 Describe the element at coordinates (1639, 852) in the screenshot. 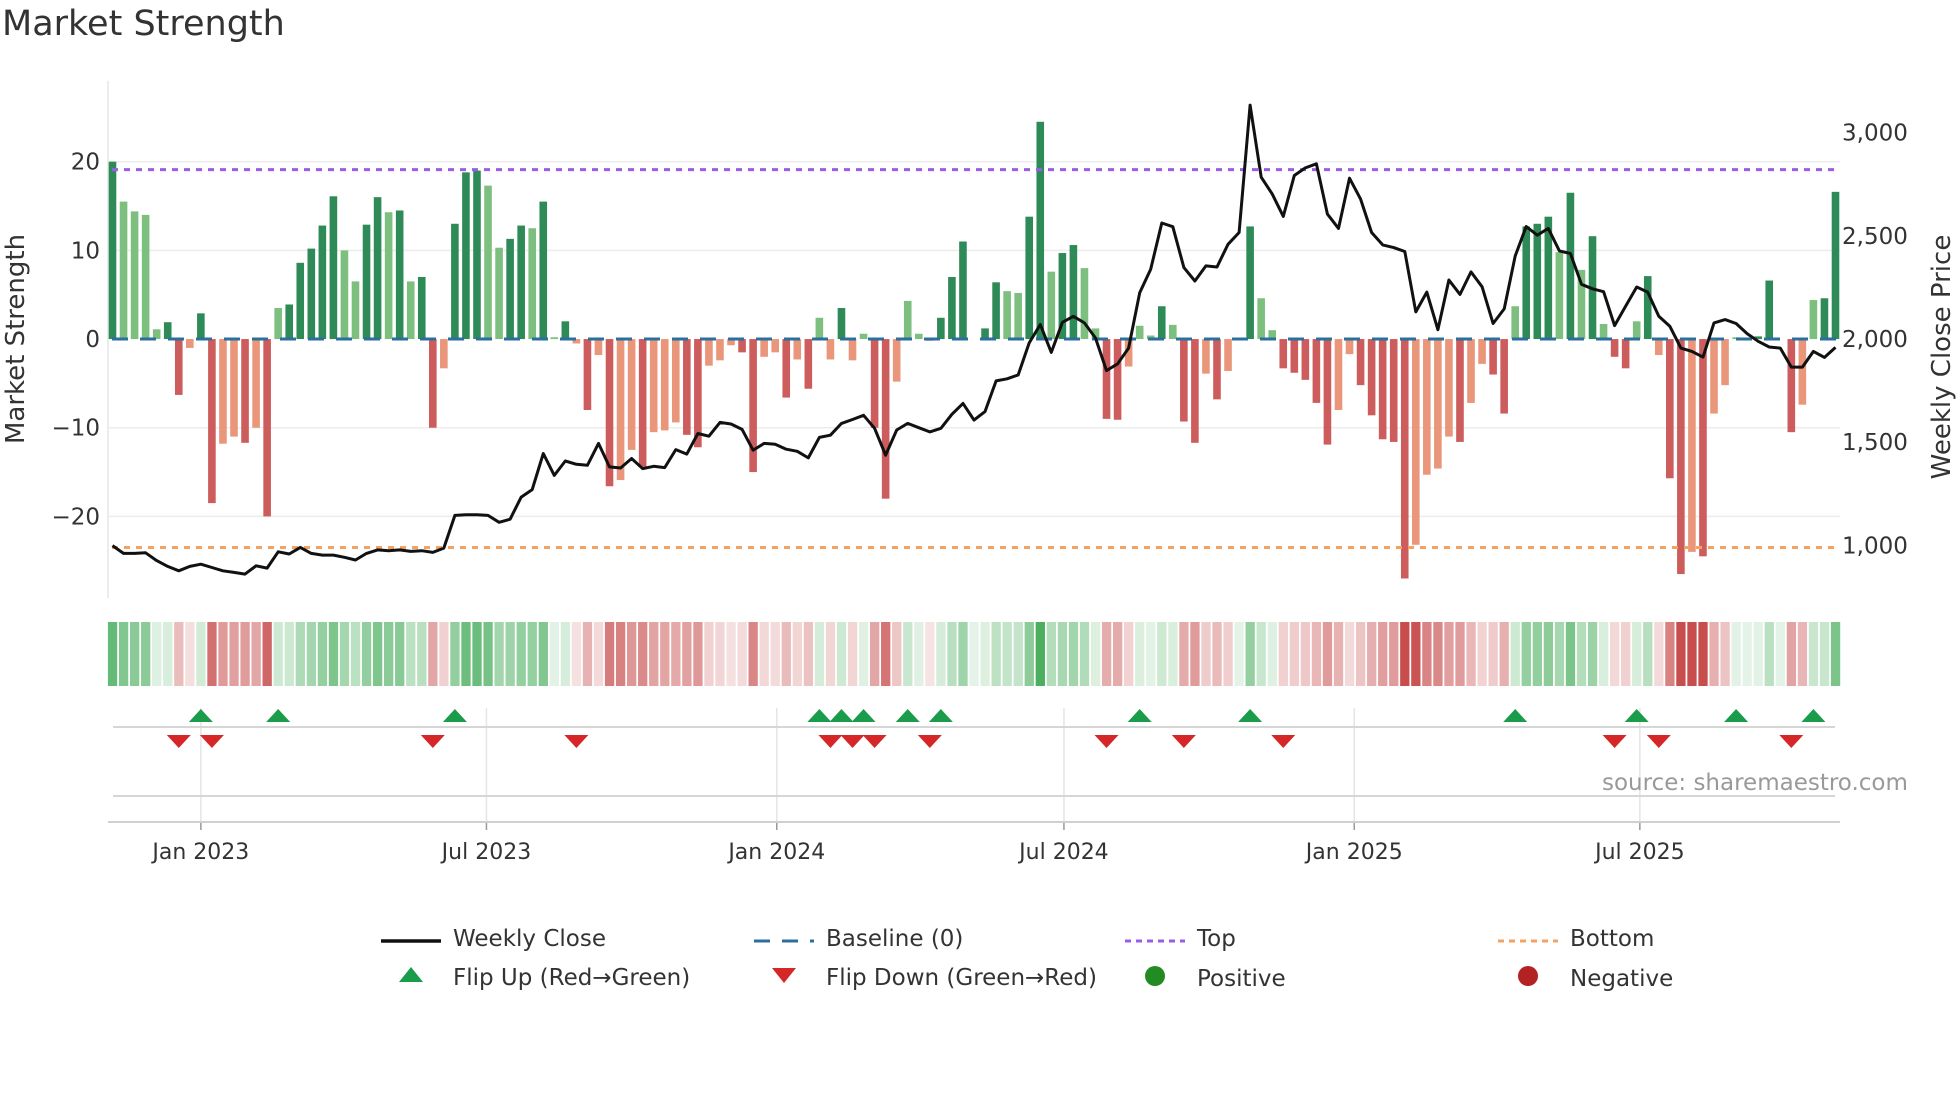

I see `x-tick-label: Jul 2025` at that location.